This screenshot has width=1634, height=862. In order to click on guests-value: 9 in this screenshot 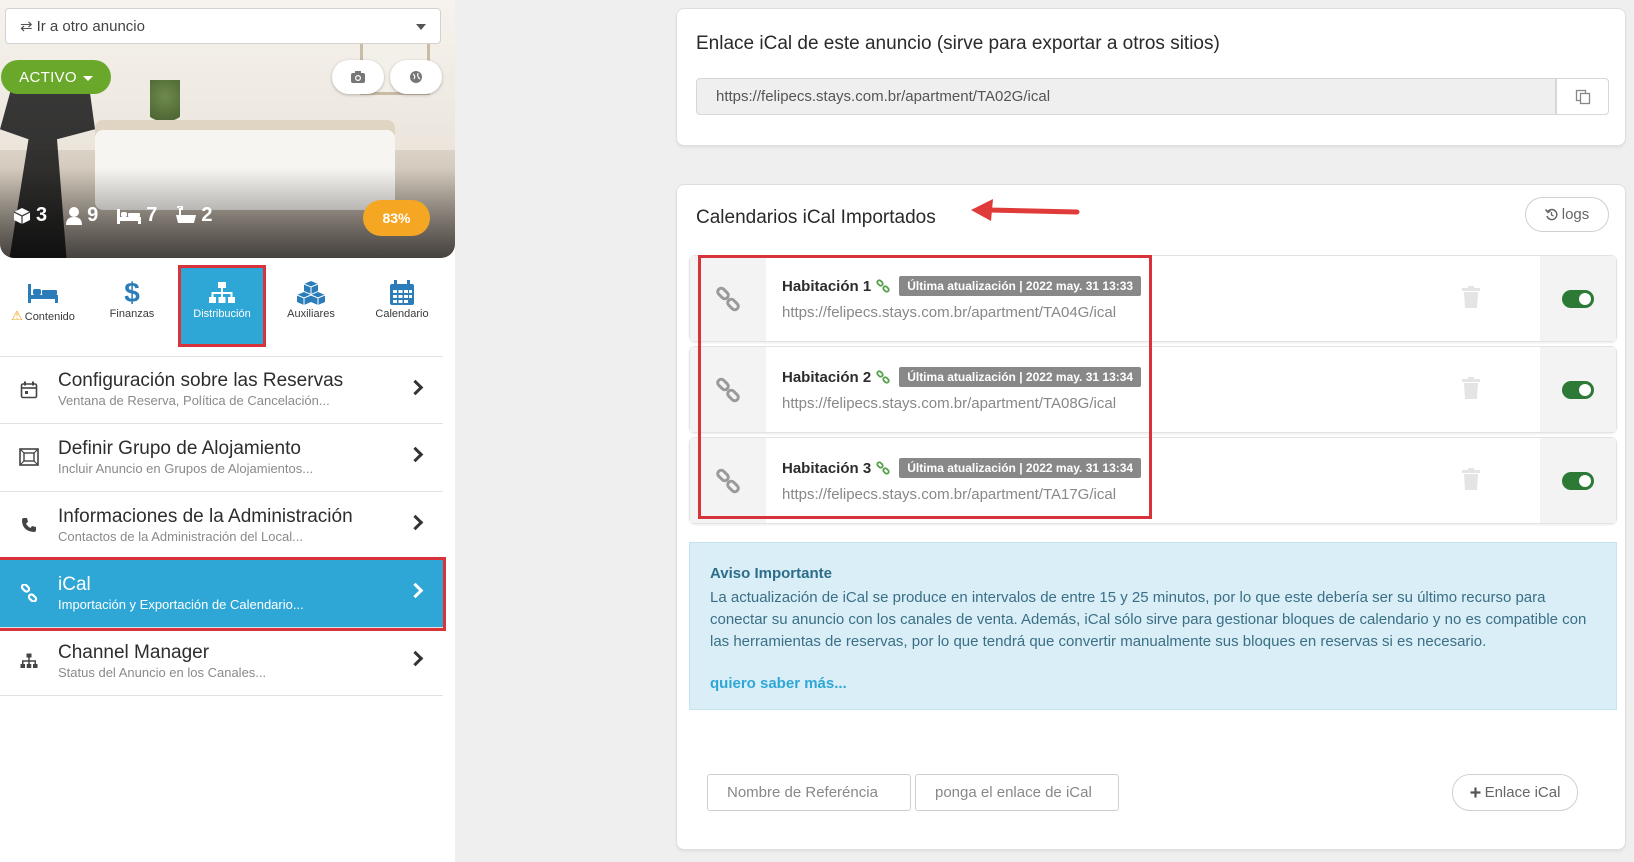, I will do `click(93, 215)`.